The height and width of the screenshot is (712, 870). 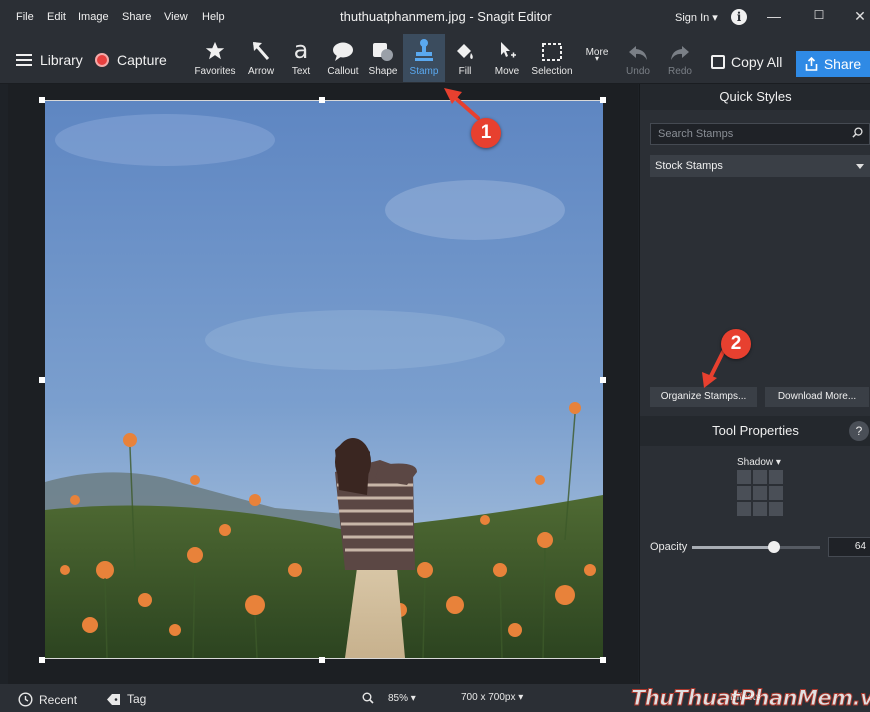 What do you see at coordinates (343, 71) in the screenshot?
I see `tool-label: Callout` at bounding box center [343, 71].